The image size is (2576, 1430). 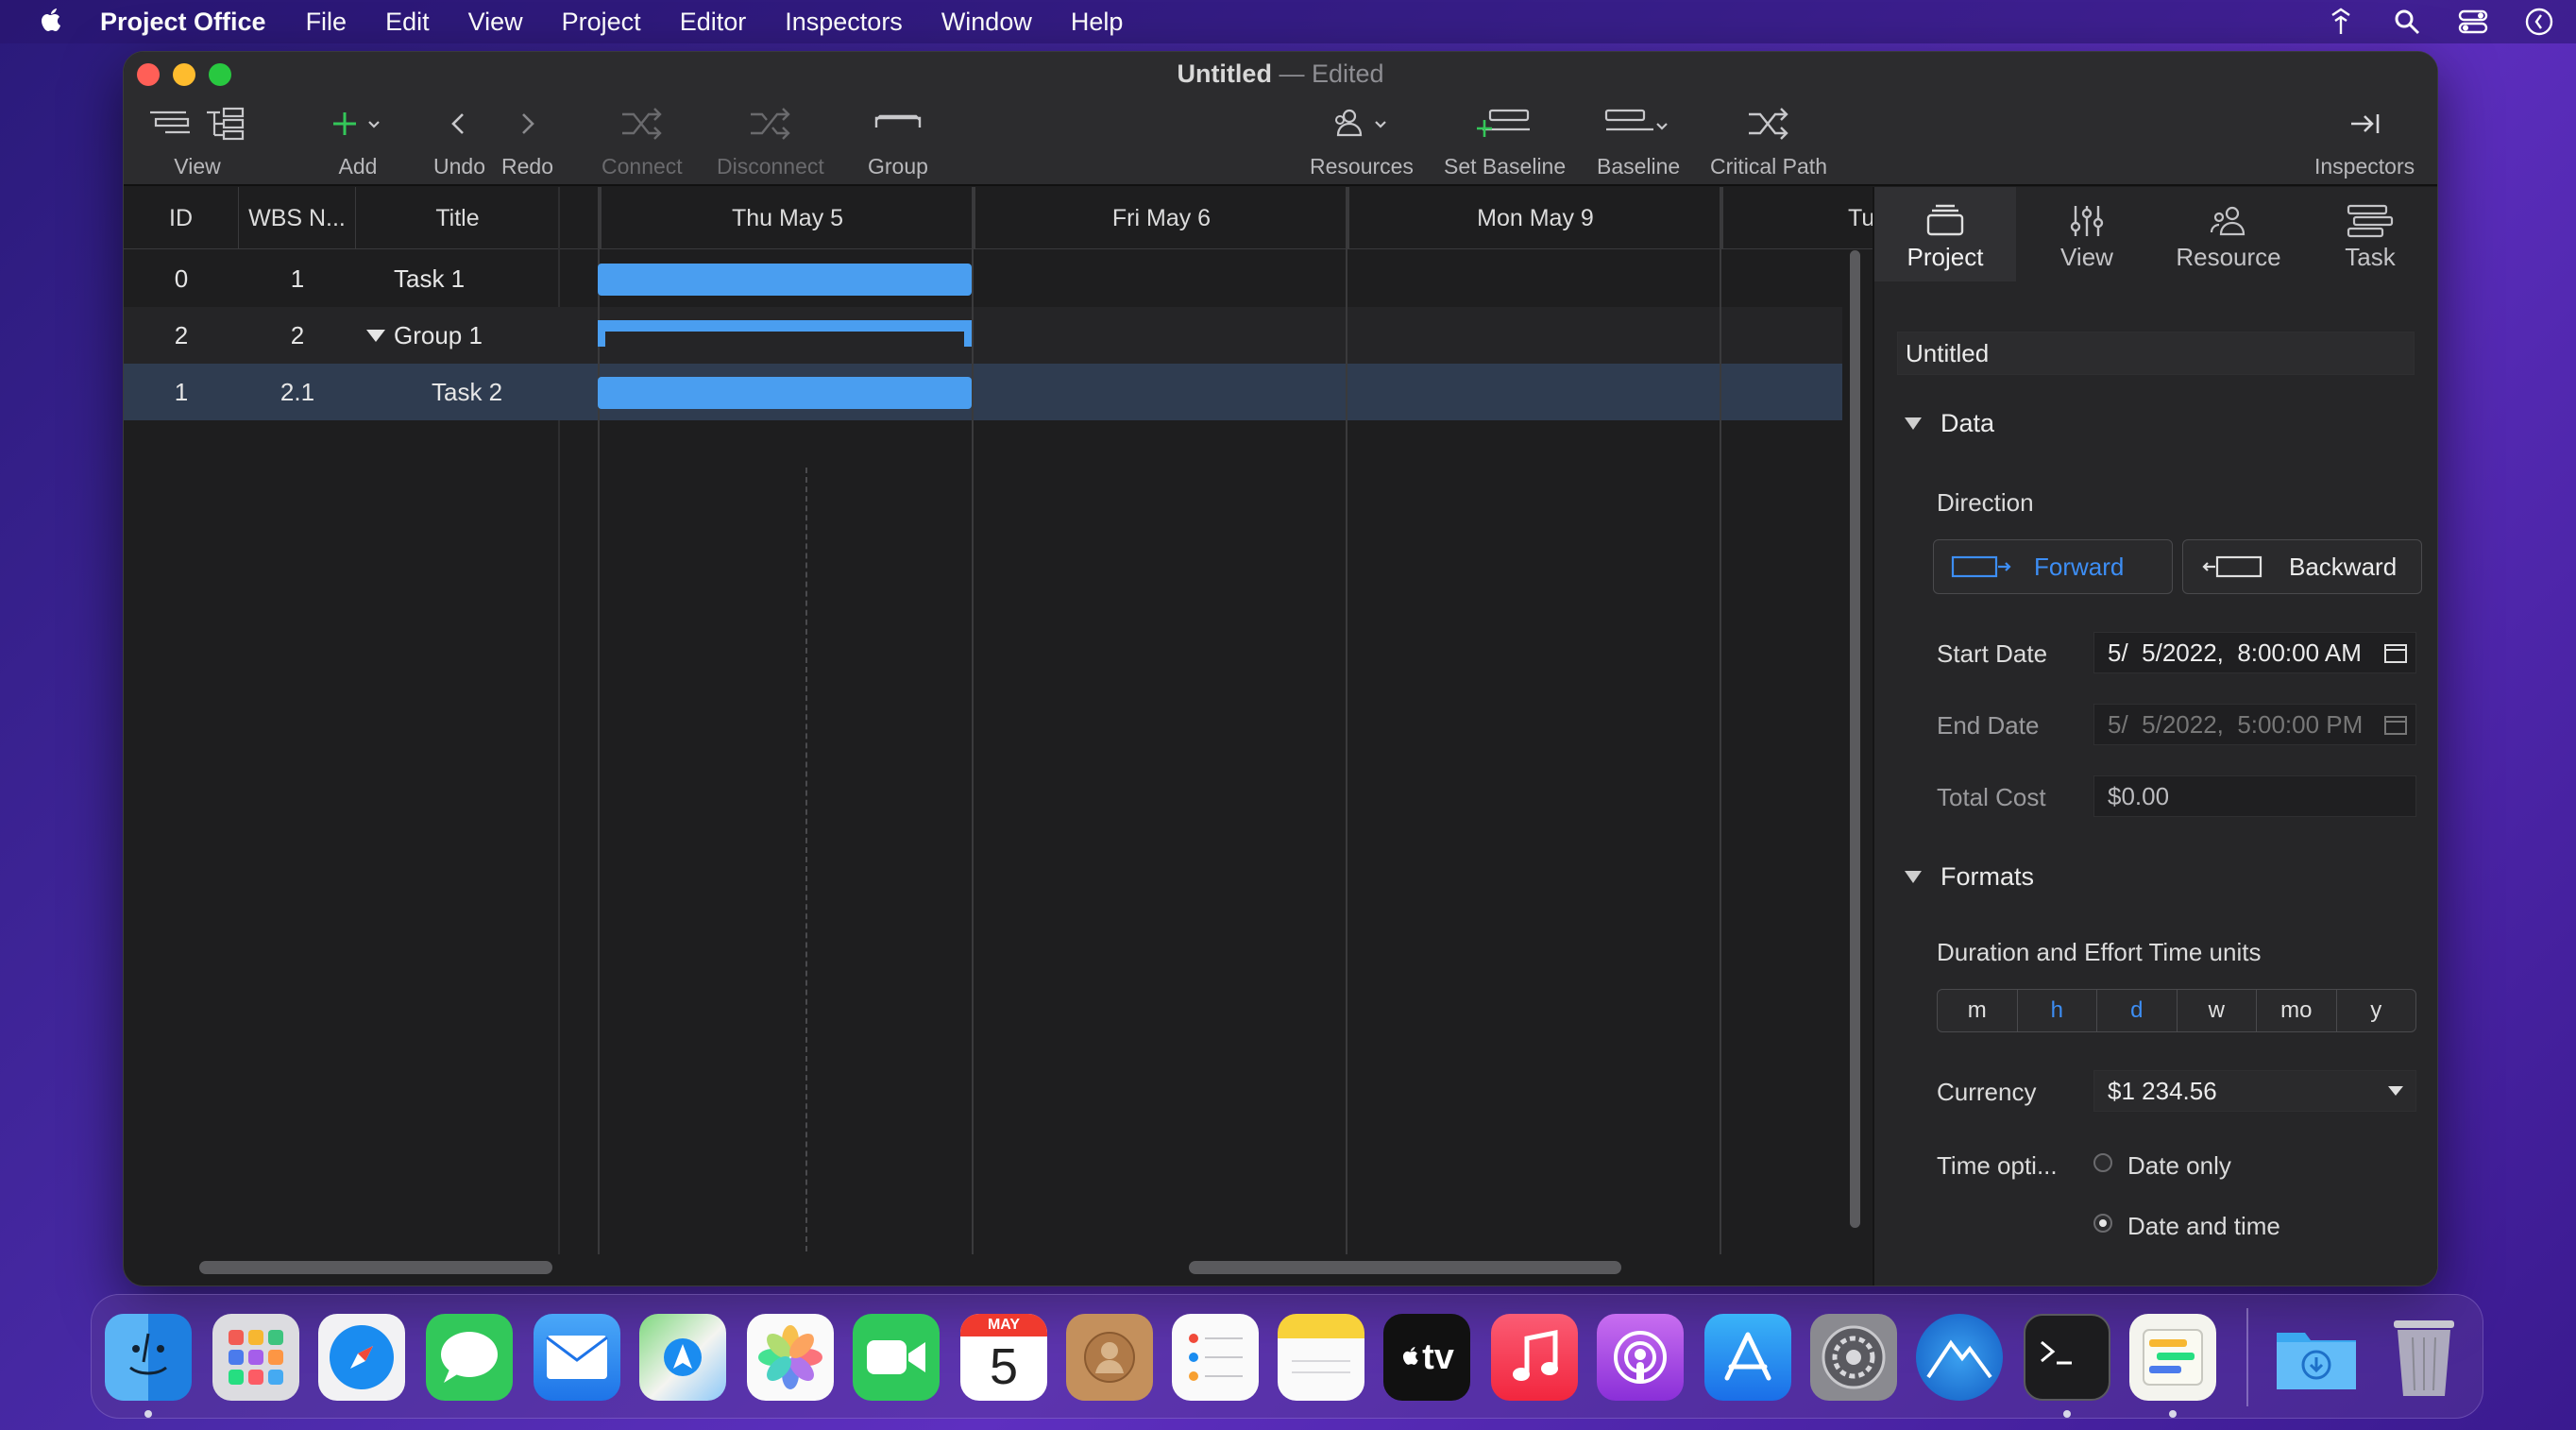 I want to click on safari-icon, so click(x=361, y=1357).